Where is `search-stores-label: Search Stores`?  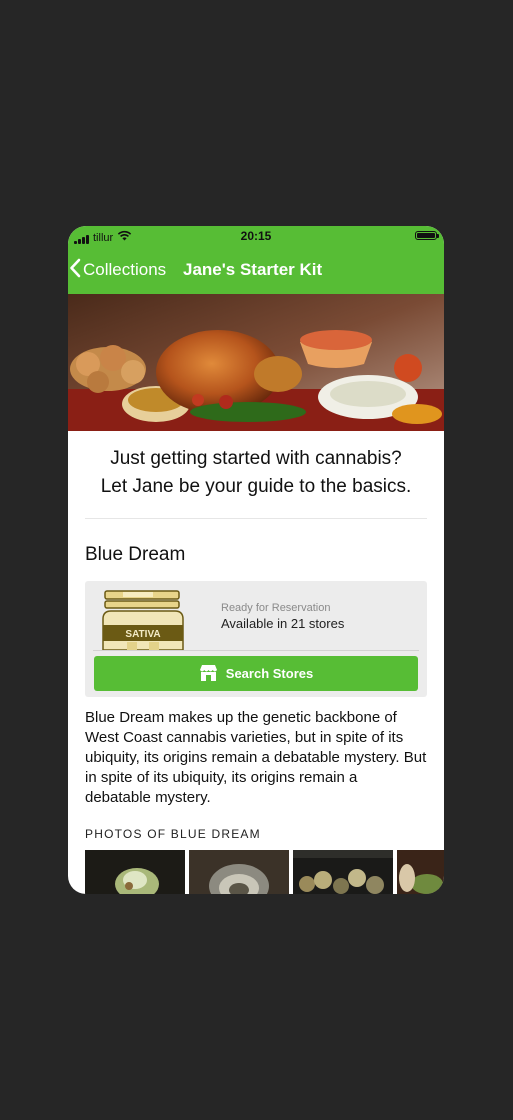 search-stores-label: Search Stores is located at coordinates (269, 673).